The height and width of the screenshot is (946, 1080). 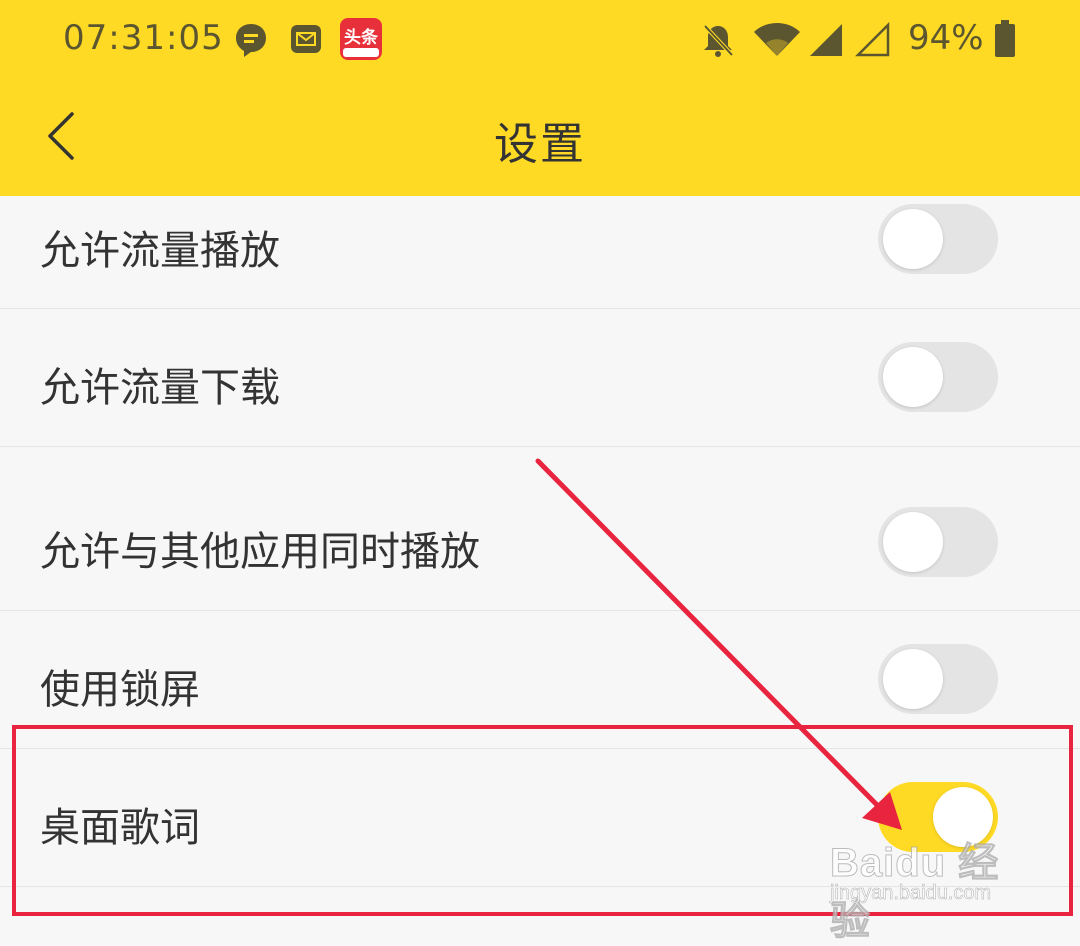 I want to click on signal-full-icon, so click(x=826, y=42).